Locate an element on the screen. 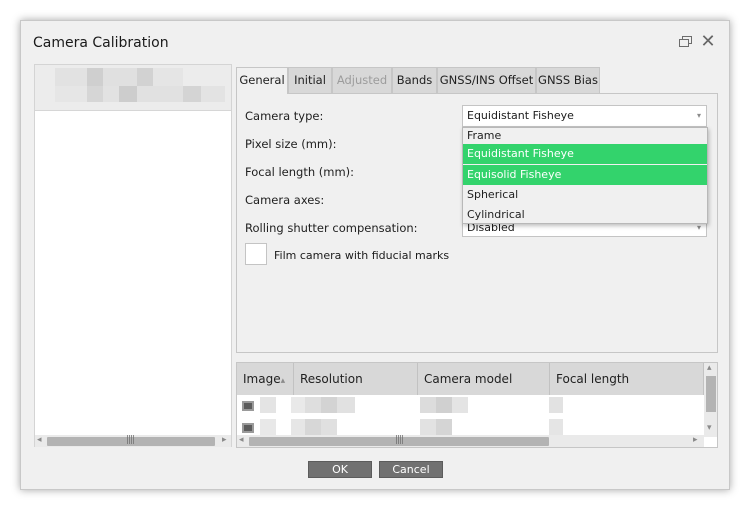 Image resolution: width=748 pixels, height=508 pixels. dropdown-option-frame: Frame is located at coordinates (585, 136).